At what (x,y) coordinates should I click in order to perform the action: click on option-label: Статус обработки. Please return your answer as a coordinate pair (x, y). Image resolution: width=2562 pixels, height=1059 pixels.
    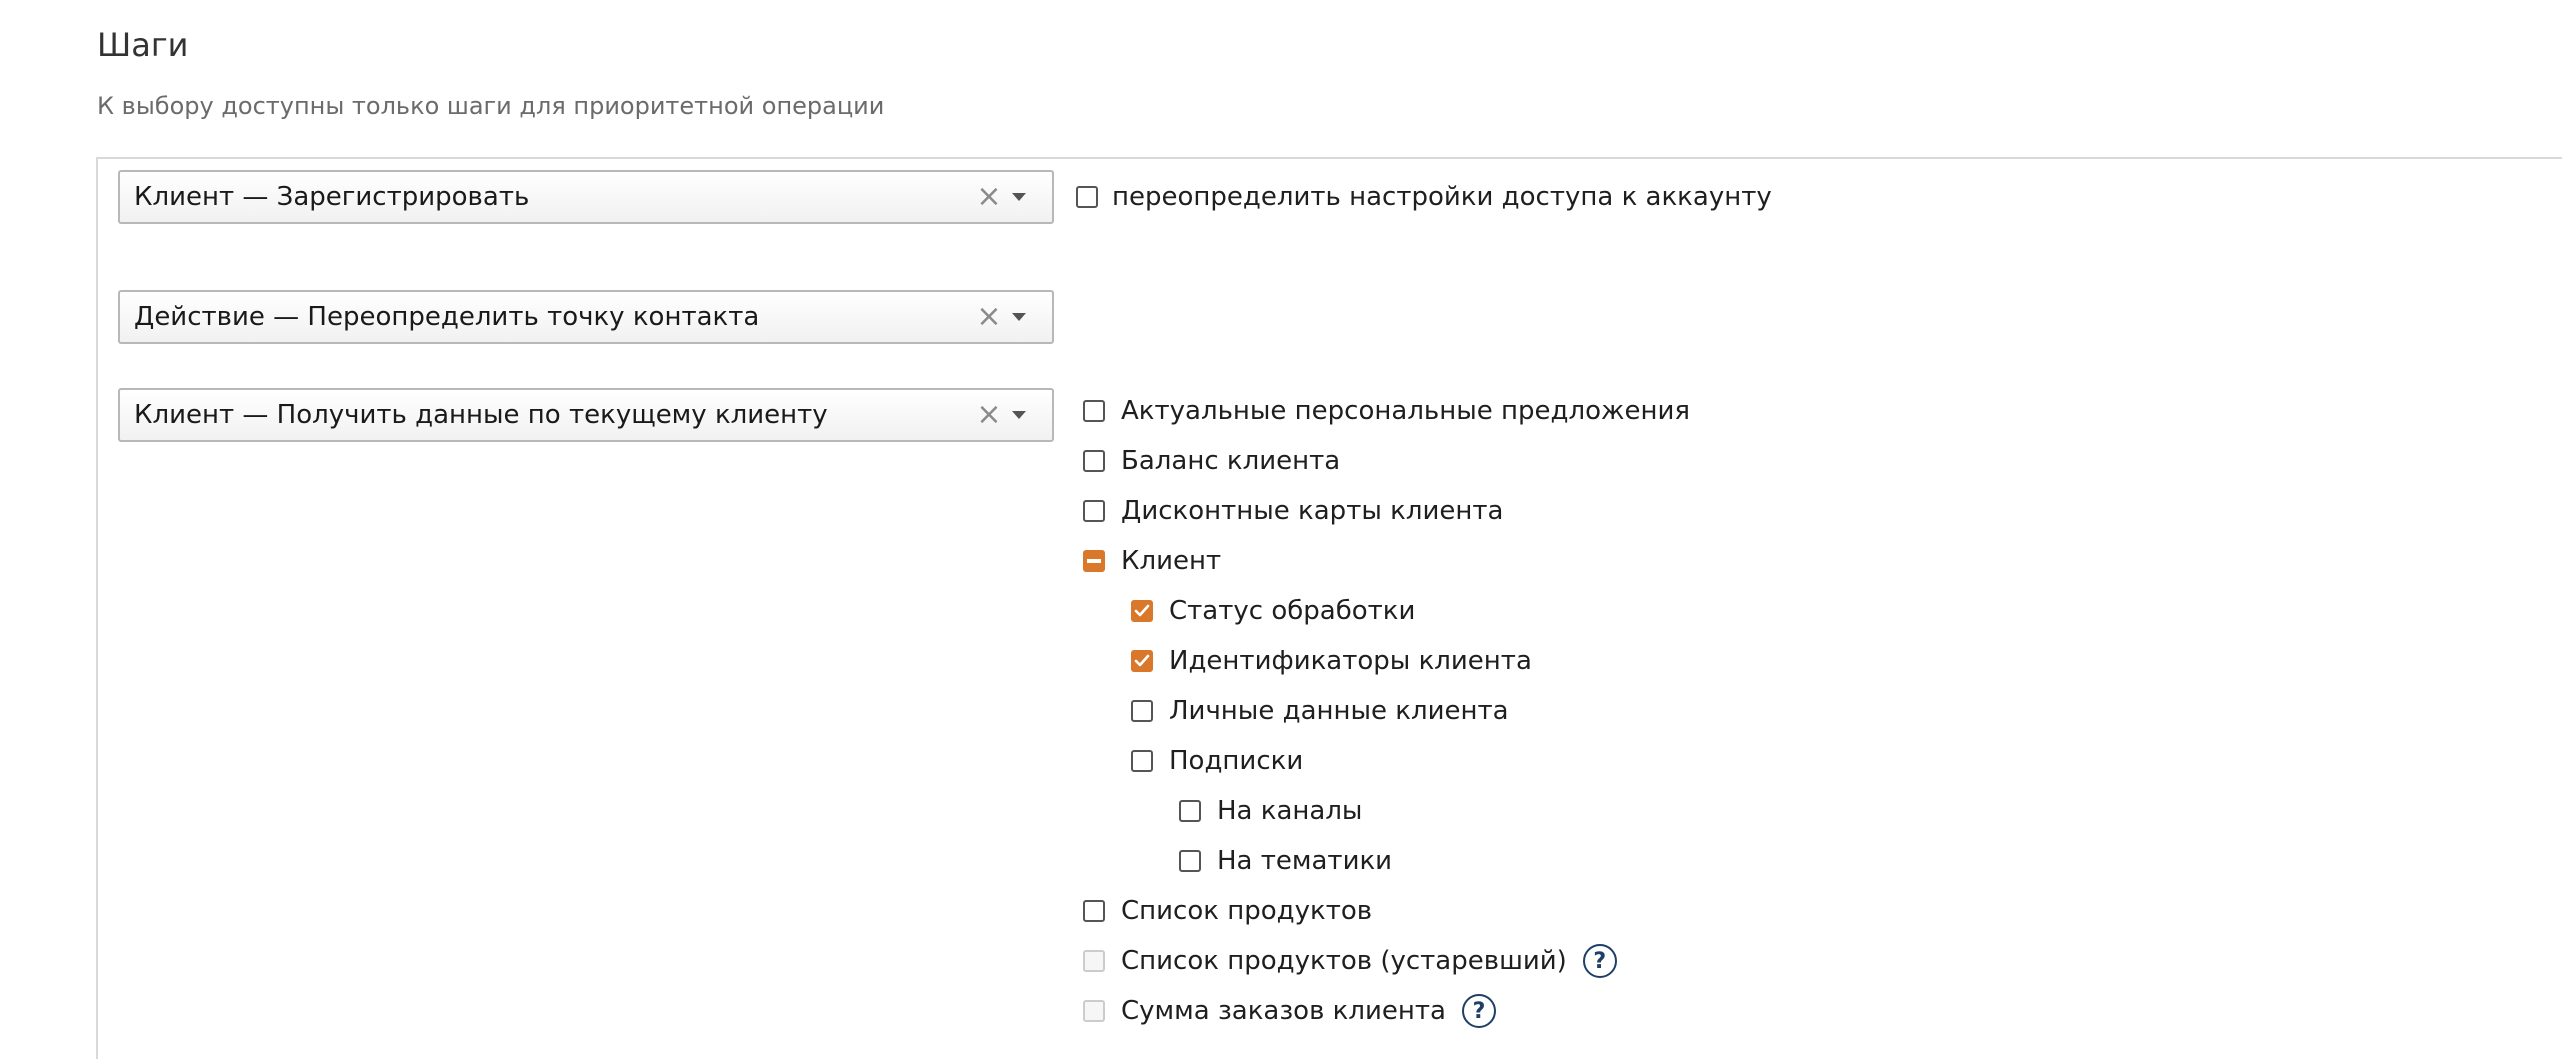
    Looking at the image, I should click on (1292, 611).